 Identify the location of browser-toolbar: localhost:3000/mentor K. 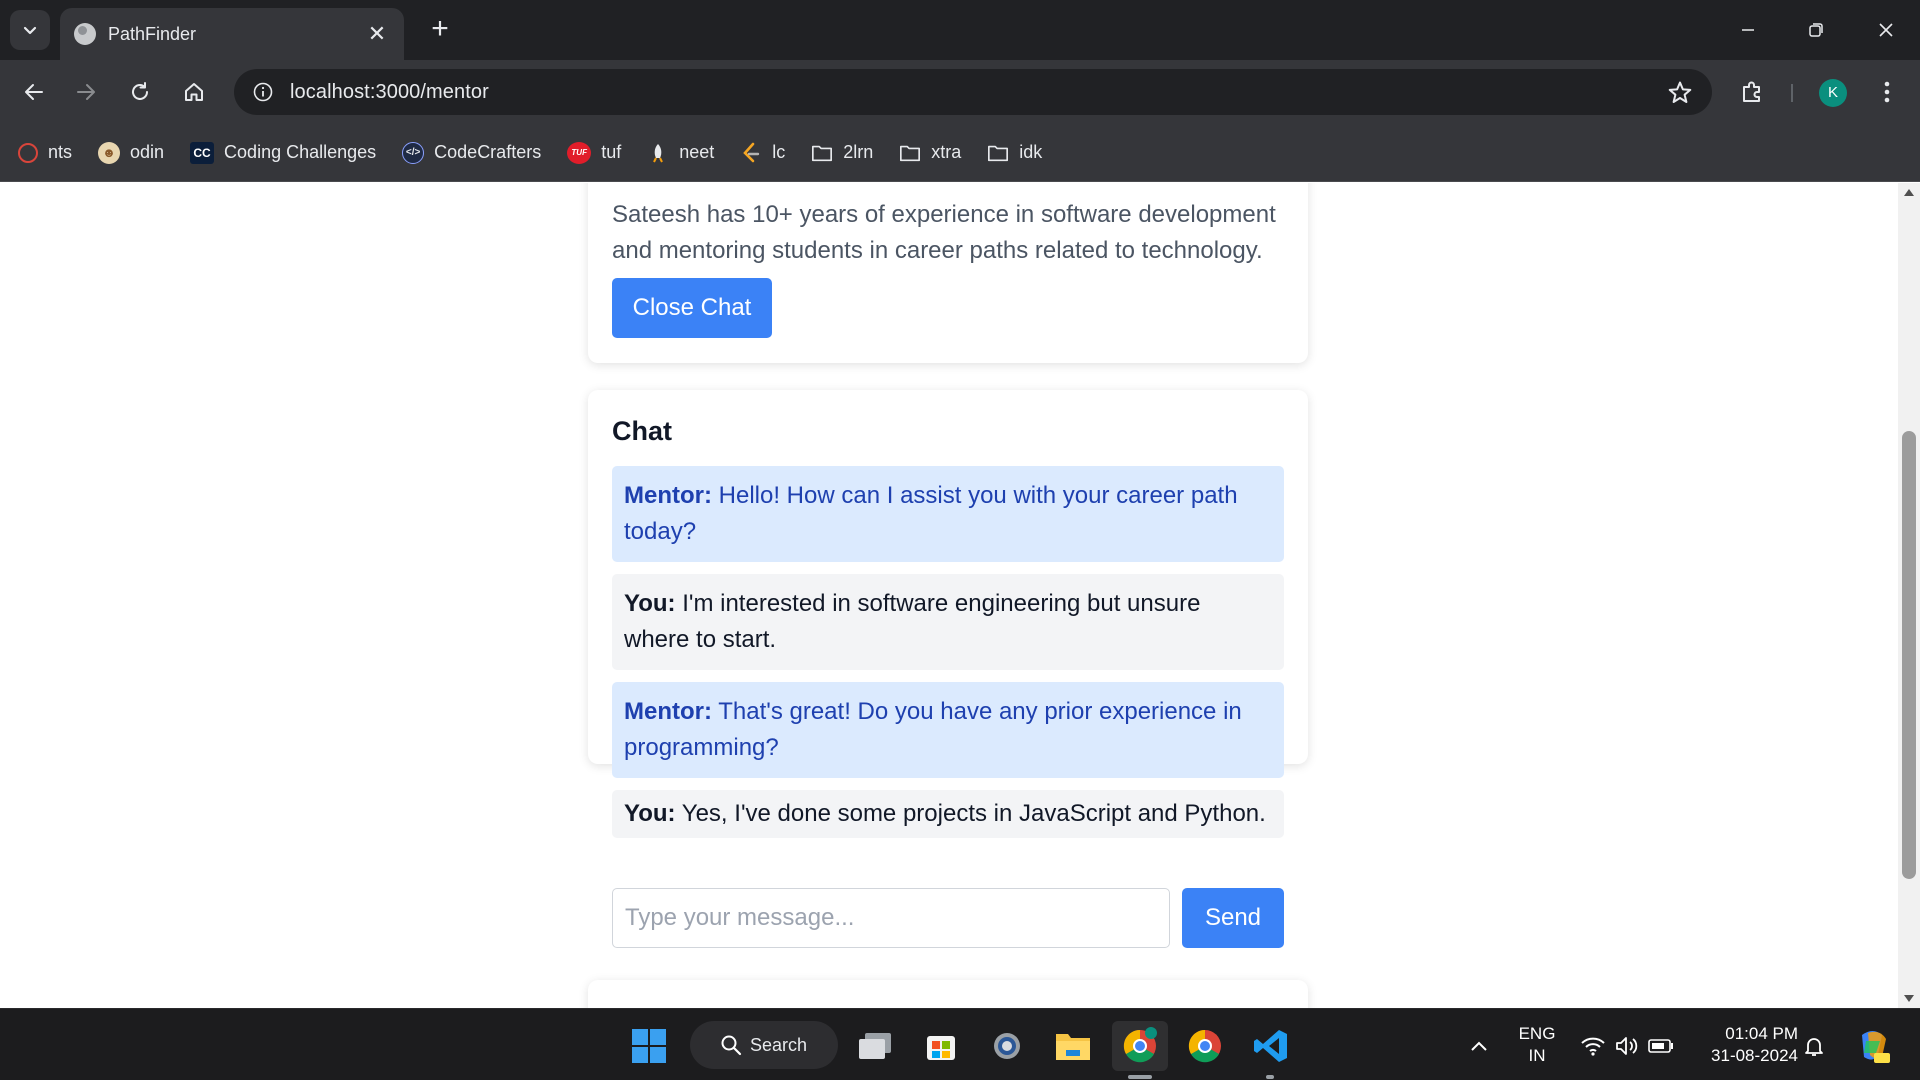
(960, 92).